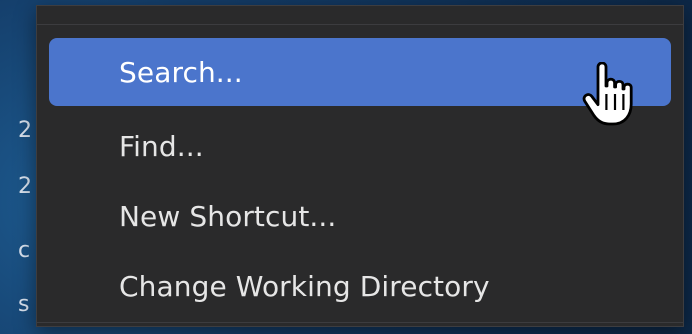 This screenshot has height=334, width=692. What do you see at coordinates (360, 322) in the screenshot?
I see `menu-bottom-divider` at bounding box center [360, 322].